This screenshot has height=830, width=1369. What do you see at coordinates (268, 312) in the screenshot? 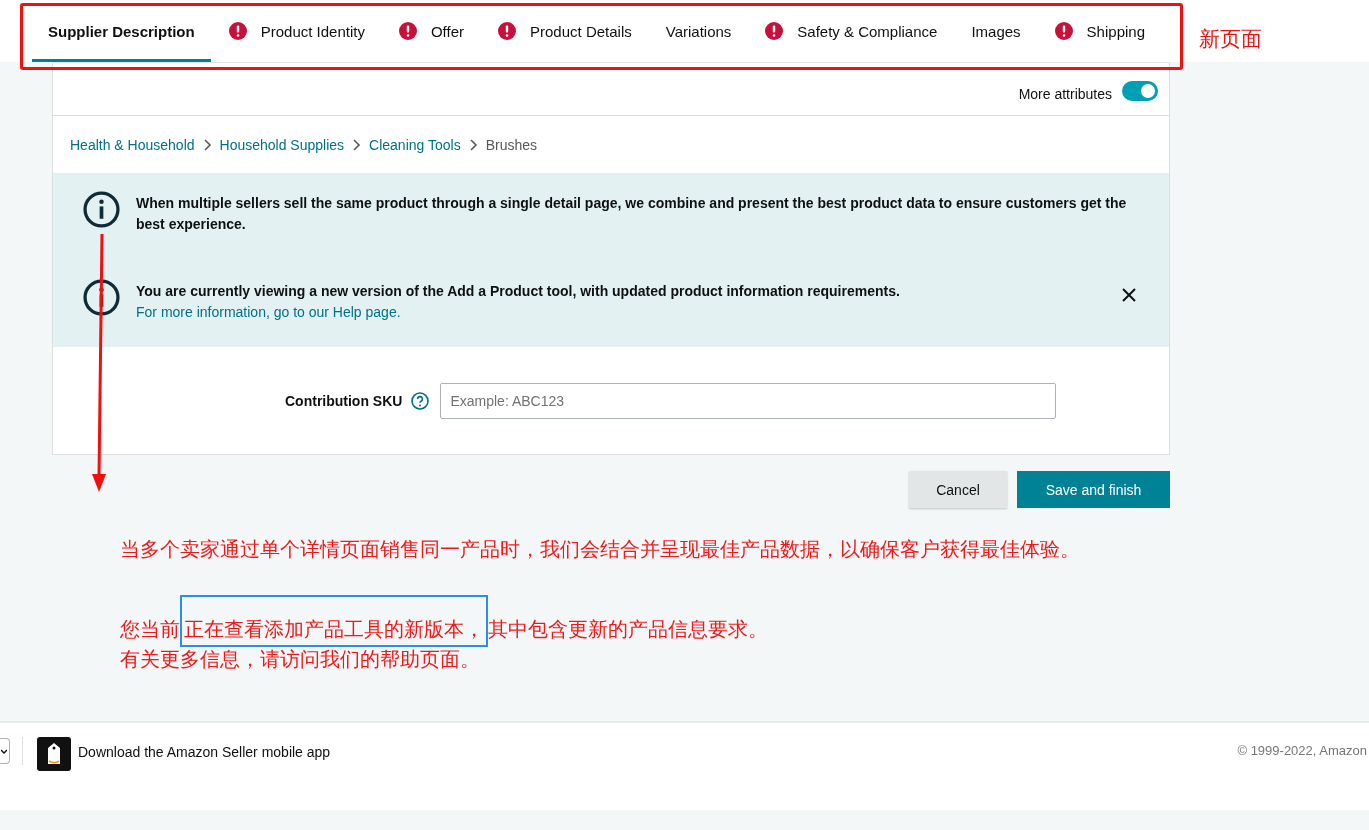
I see `help-link: For more information, go to our Help page.` at bounding box center [268, 312].